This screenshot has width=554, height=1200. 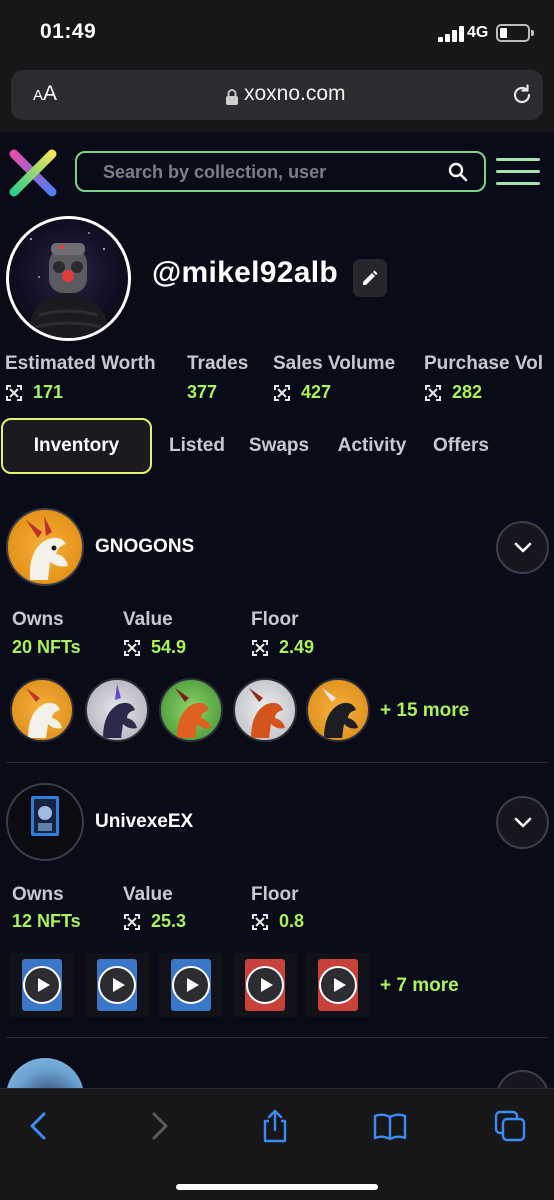 What do you see at coordinates (197, 446) in the screenshot?
I see `tab-listed: Listed` at bounding box center [197, 446].